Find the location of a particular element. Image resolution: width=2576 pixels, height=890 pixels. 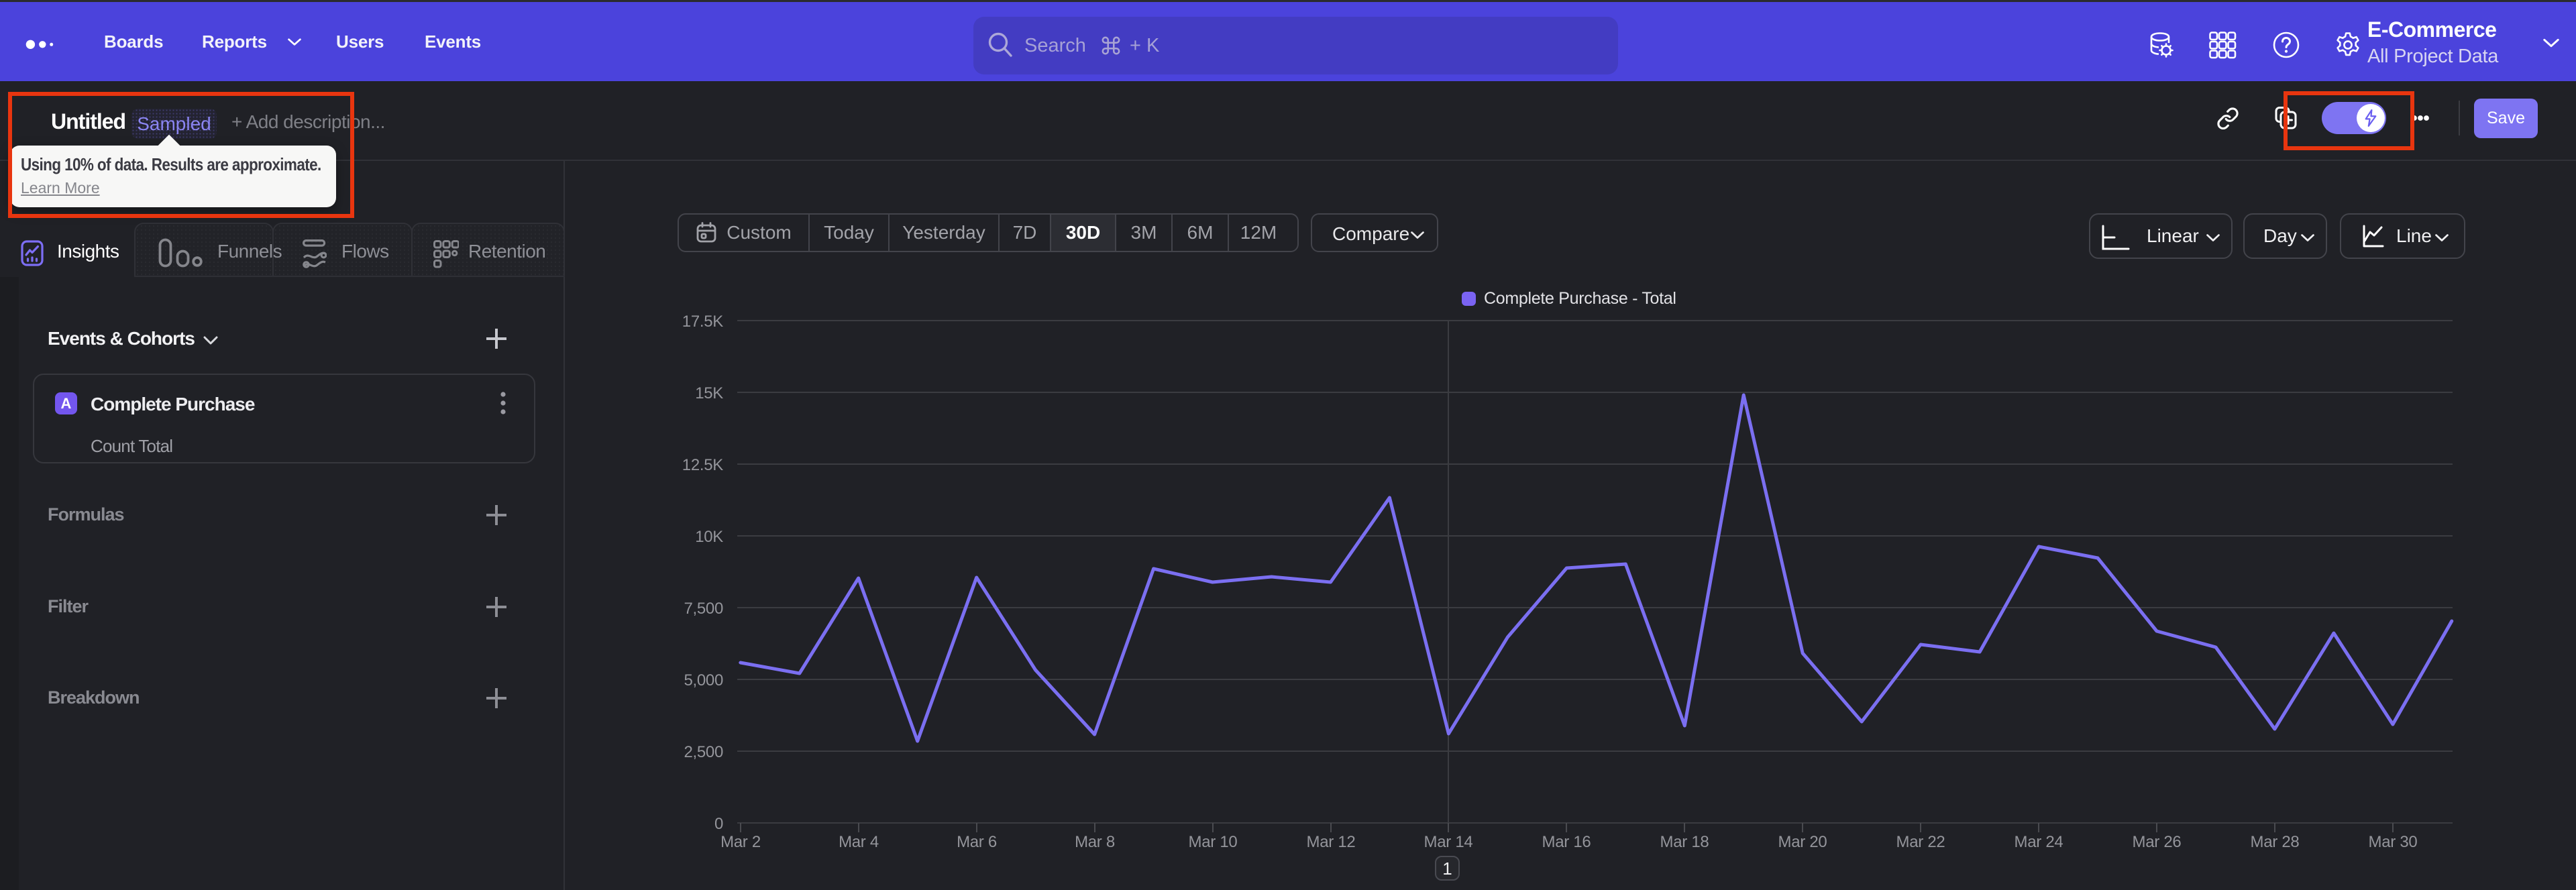

svg-text: 10K is located at coordinates (709, 537).